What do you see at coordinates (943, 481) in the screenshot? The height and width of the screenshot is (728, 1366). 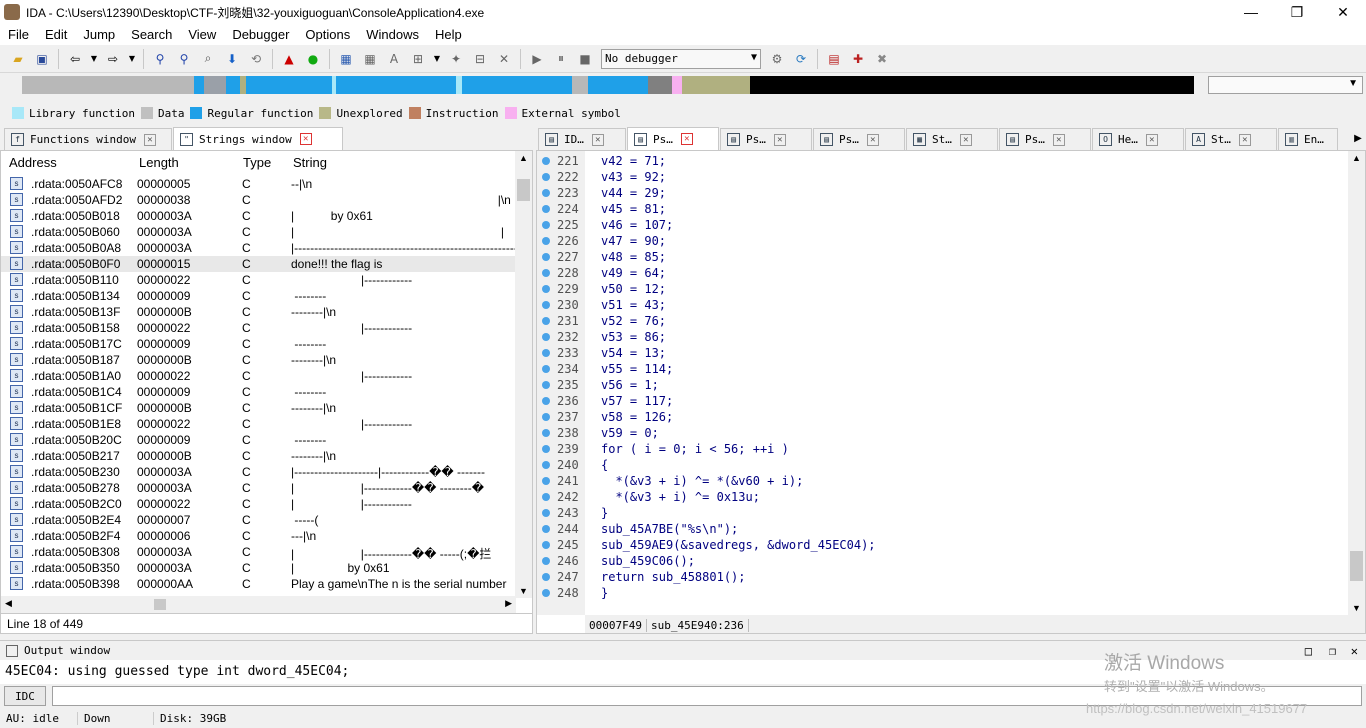 I see `code-line: 241 *(&v3 + i) ^= *(&v60 + i);` at bounding box center [943, 481].